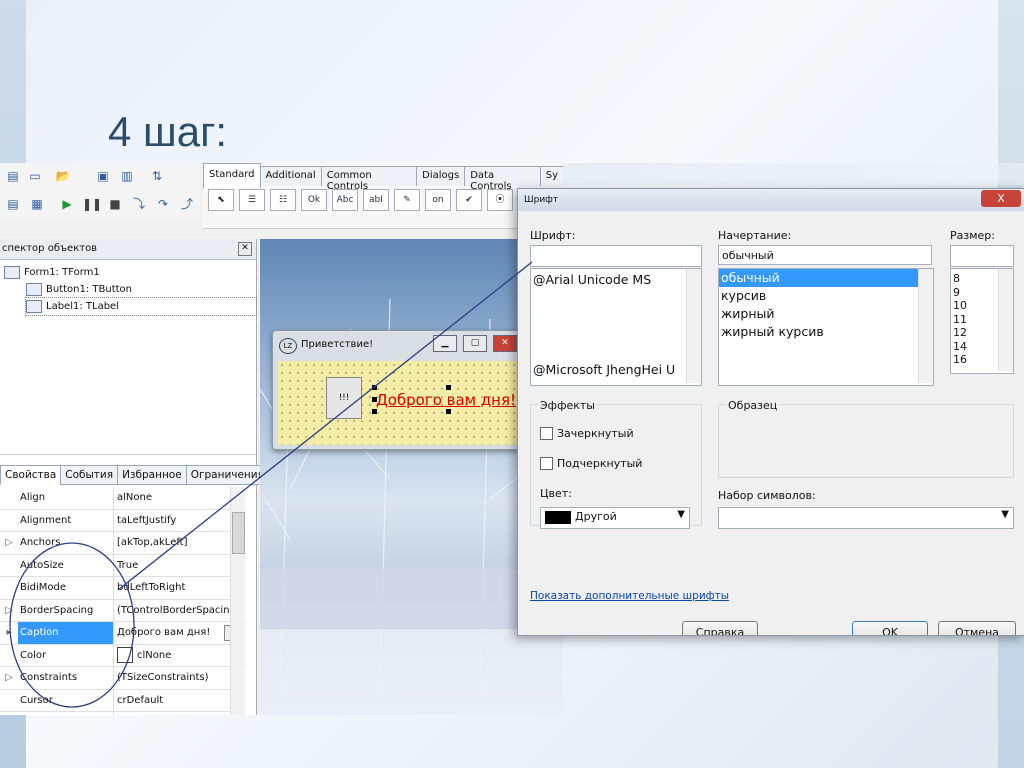 Image resolution: width=1024 pixels, height=768 pixels. I want to click on property-row: ▷ Constraints (TSizeConstraints), so click(123, 678).